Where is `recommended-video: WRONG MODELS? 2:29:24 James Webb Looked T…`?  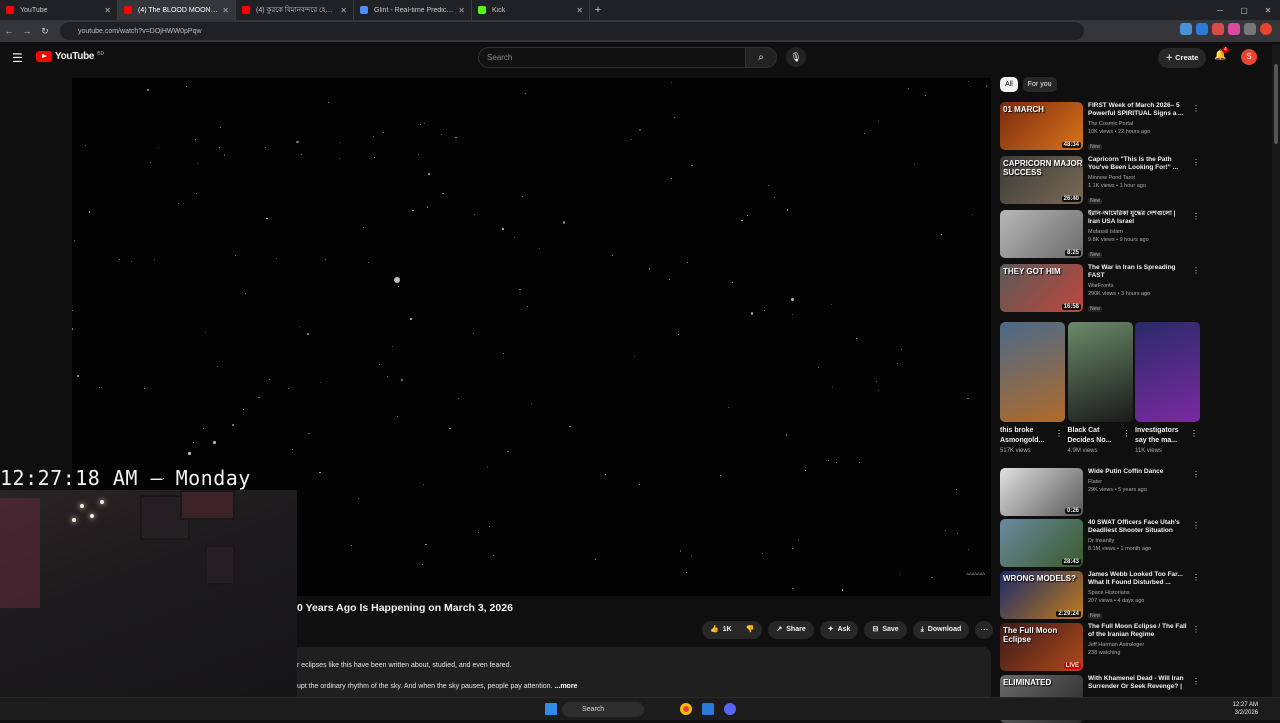
recommended-video: WRONG MODELS? 2:29:24 James Webb Looked T… is located at coordinates (1100, 595).